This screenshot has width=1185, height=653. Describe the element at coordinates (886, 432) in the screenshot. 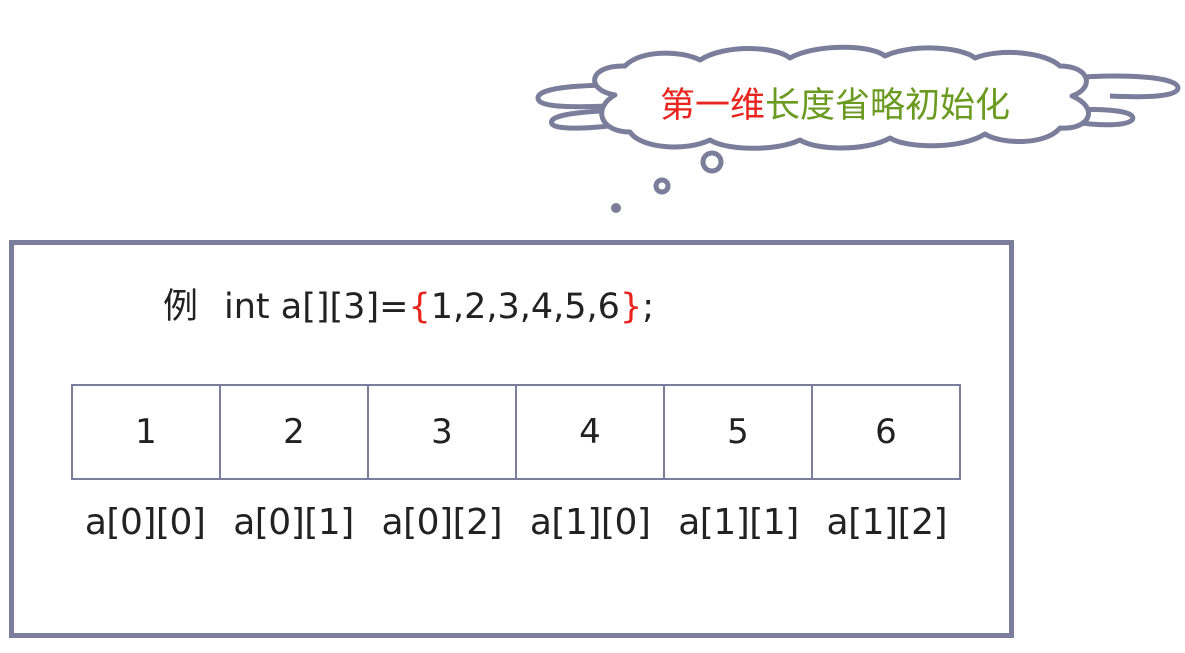

I see `array-cell: 6` at that location.